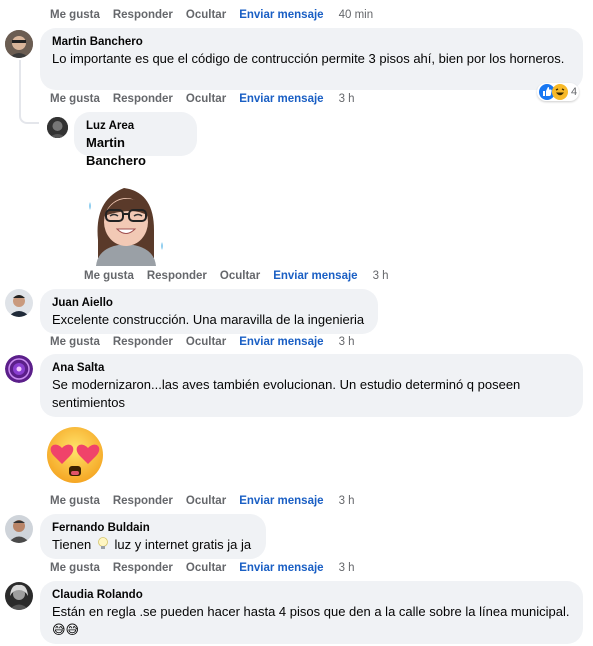 The width and height of the screenshot is (593, 646). Describe the element at coordinates (311, 368) in the screenshot. I see `comment-author: Ana Salta` at that location.